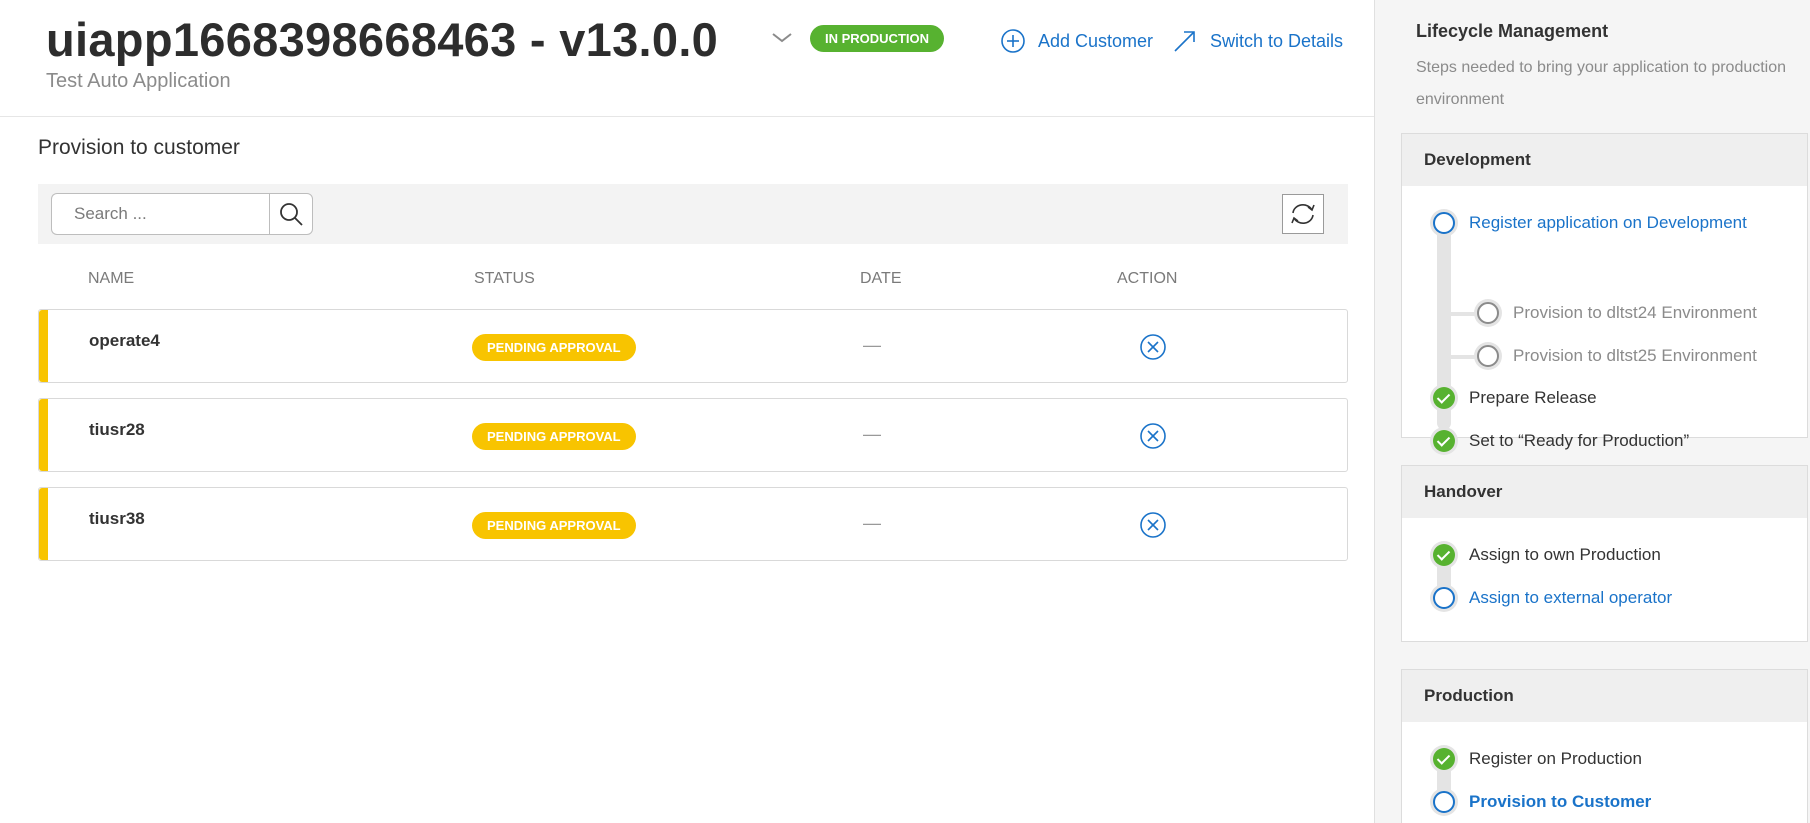  What do you see at coordinates (111, 278) in the screenshot?
I see `column-header-name: NAME` at bounding box center [111, 278].